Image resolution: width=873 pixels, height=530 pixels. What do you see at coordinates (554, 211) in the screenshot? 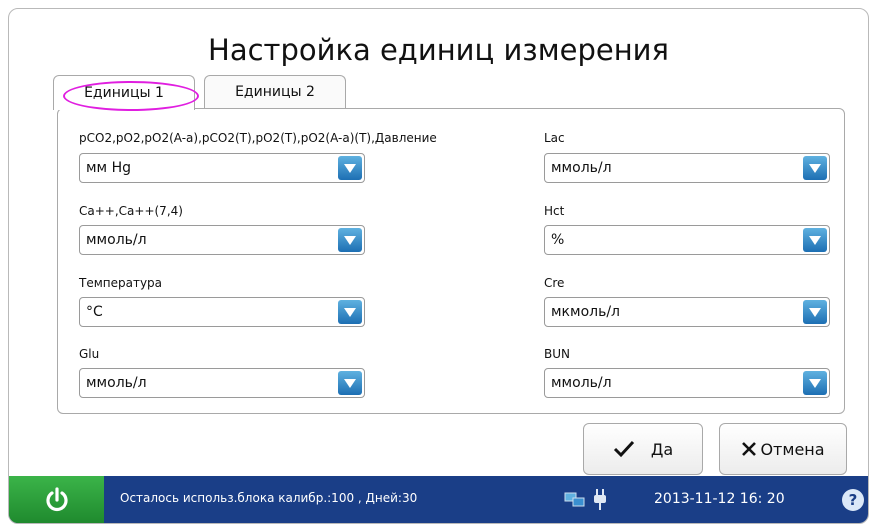
I see `field-label-hct: Hct` at bounding box center [554, 211].